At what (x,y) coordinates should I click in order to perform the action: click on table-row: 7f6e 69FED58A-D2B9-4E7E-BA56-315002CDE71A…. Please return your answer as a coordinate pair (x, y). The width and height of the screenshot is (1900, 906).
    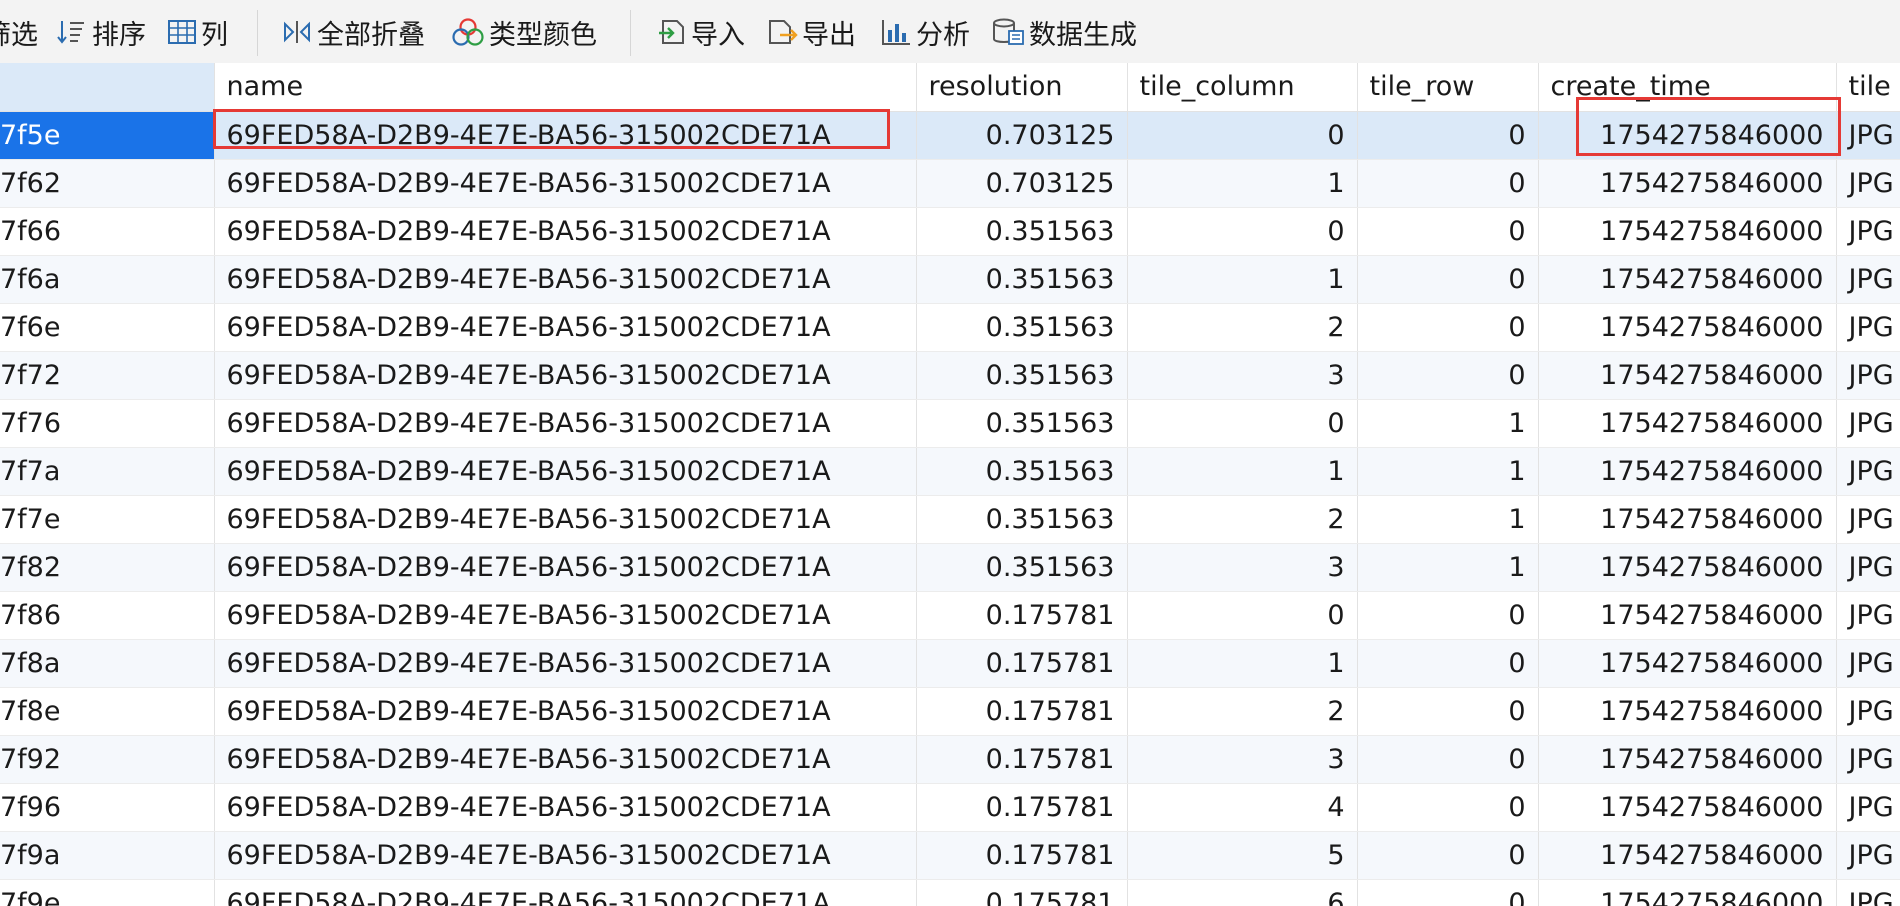
    Looking at the image, I should click on (950, 327).